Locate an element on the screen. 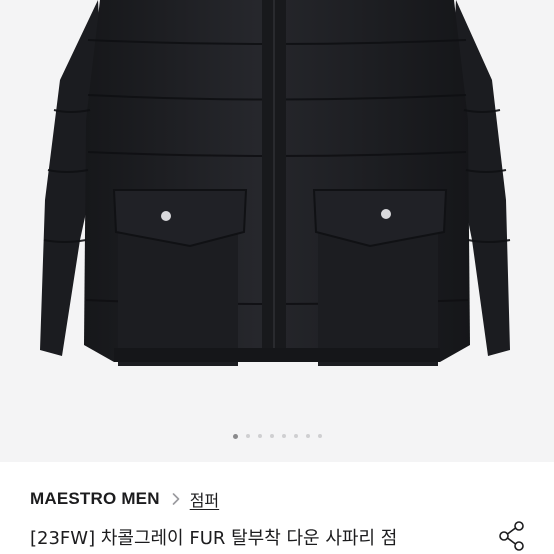  breadcrumb: MAESTRO MEN 점퍼 is located at coordinates (124, 499).